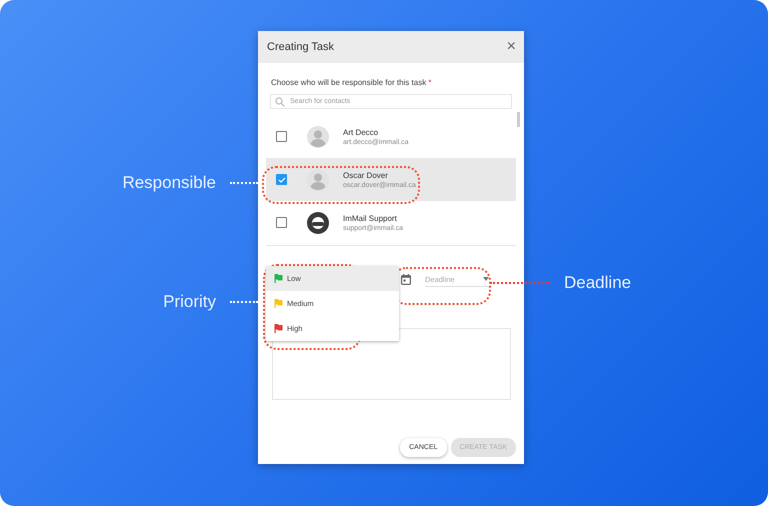 This screenshot has height=506, width=768. I want to click on callout-label: Responsible, so click(169, 183).